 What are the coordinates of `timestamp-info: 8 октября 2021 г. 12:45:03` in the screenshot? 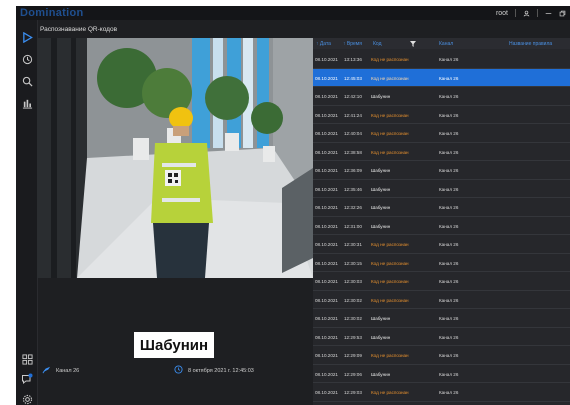 It's located at (214, 370).